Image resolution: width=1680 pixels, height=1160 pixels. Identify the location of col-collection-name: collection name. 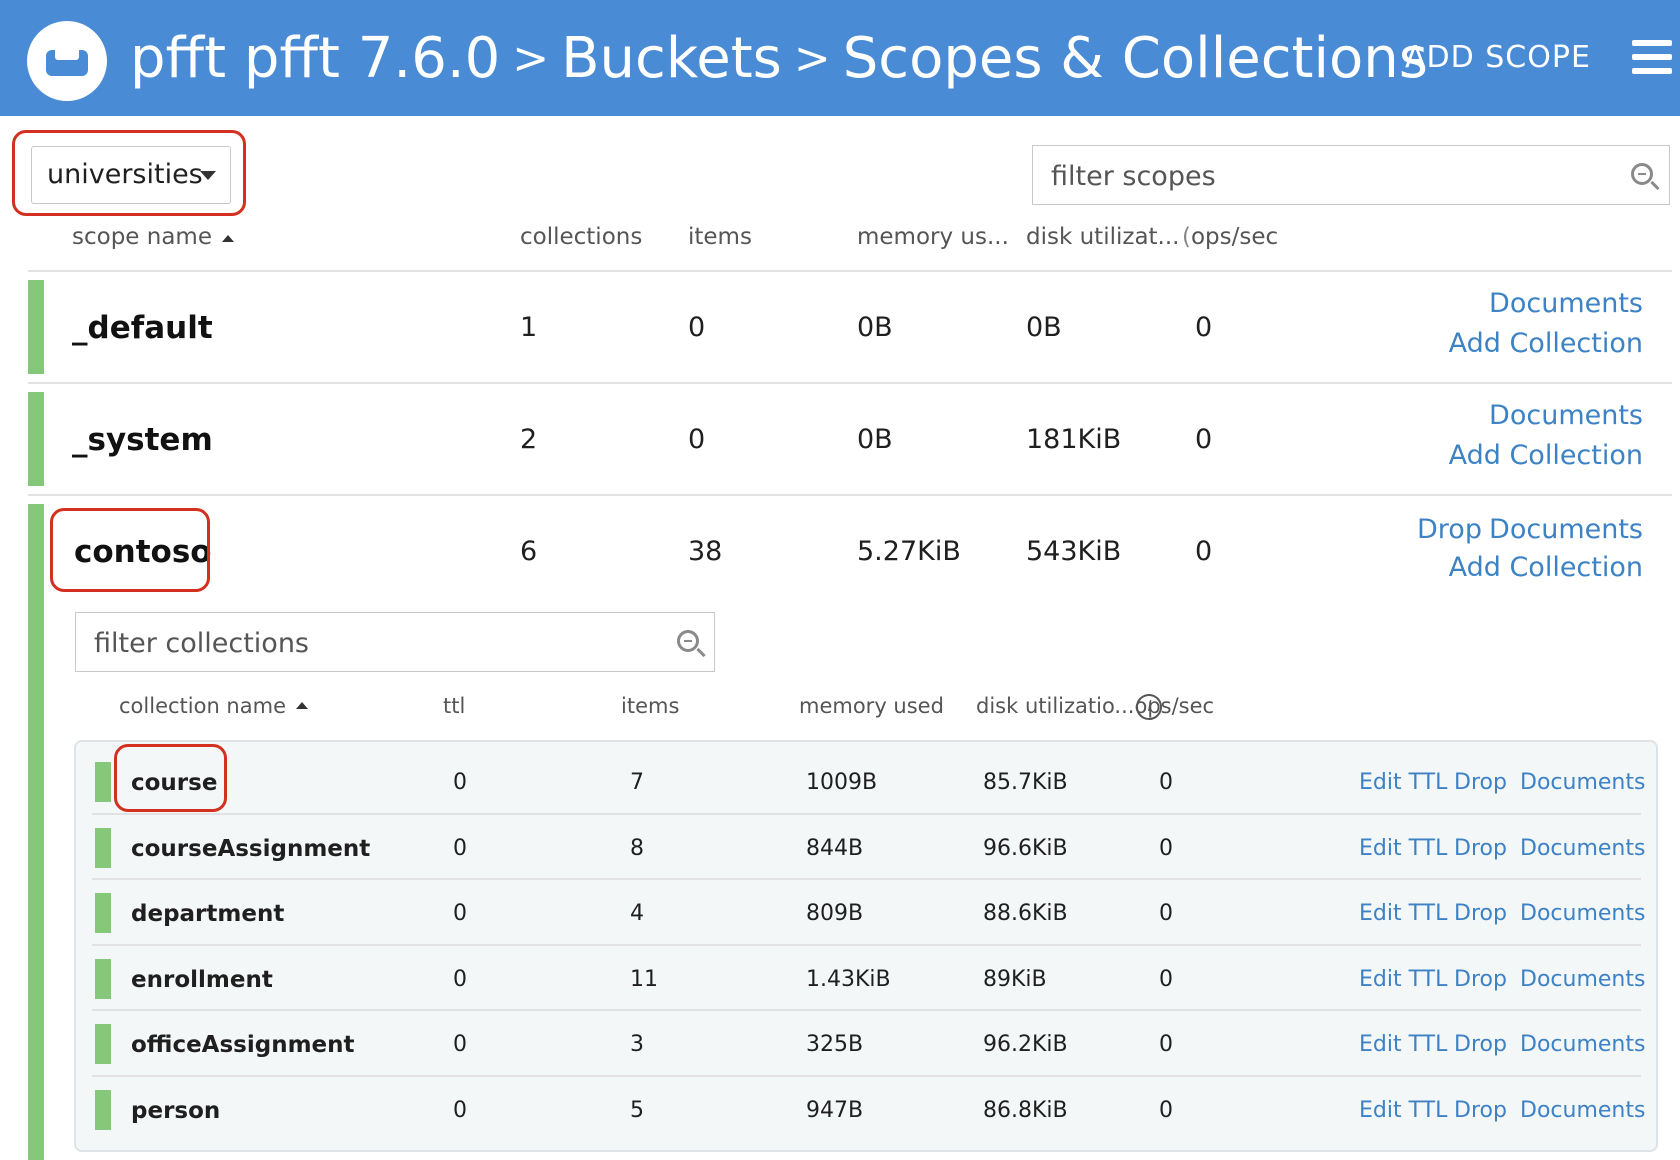
(213, 706).